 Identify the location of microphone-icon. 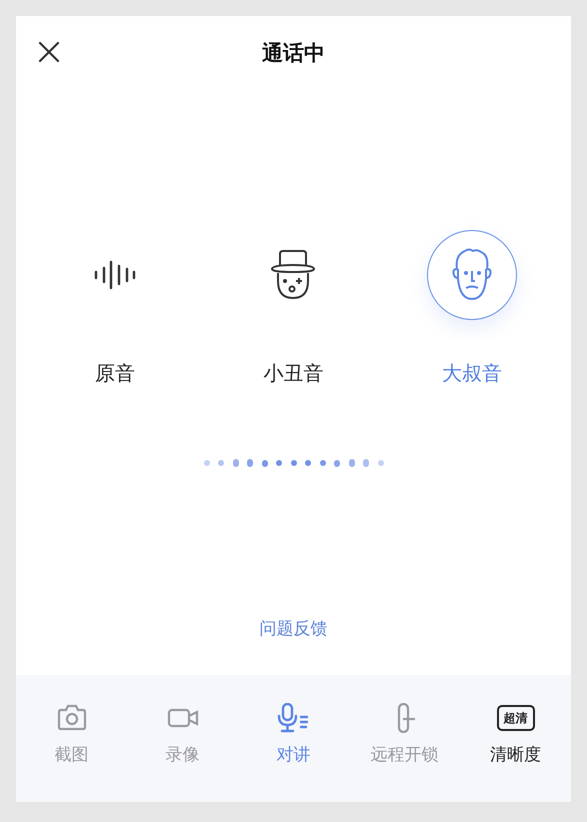
(293, 718).